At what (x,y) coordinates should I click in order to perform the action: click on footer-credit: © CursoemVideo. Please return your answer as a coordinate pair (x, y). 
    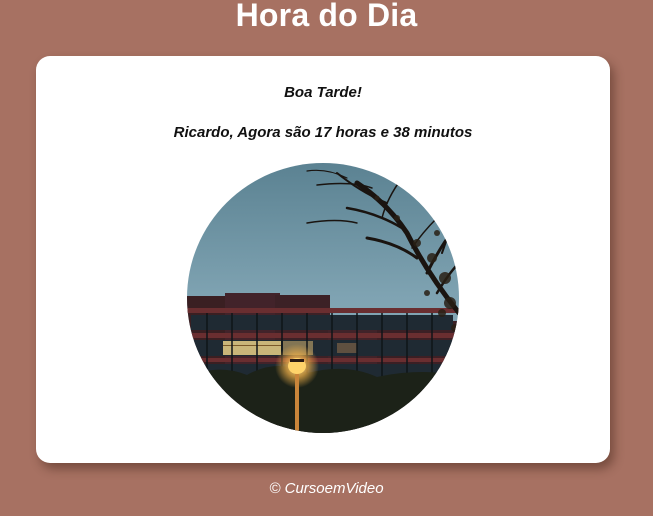
    Looking at the image, I should click on (326, 488).